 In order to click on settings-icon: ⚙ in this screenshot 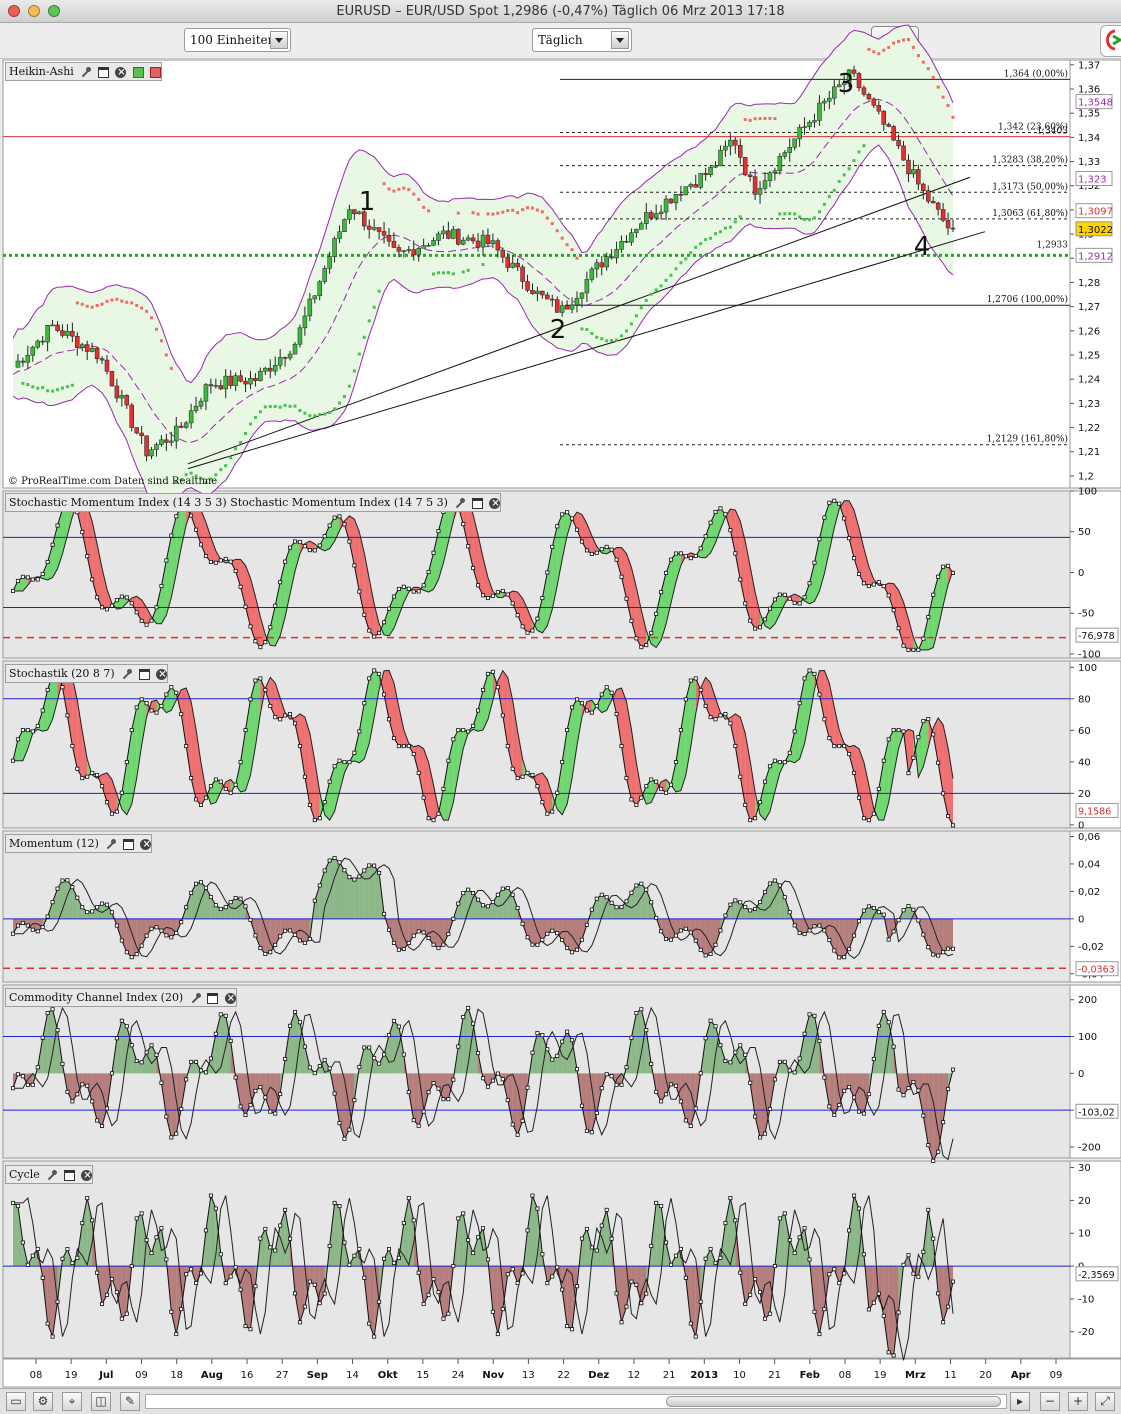, I will do `click(43, 1401)`.